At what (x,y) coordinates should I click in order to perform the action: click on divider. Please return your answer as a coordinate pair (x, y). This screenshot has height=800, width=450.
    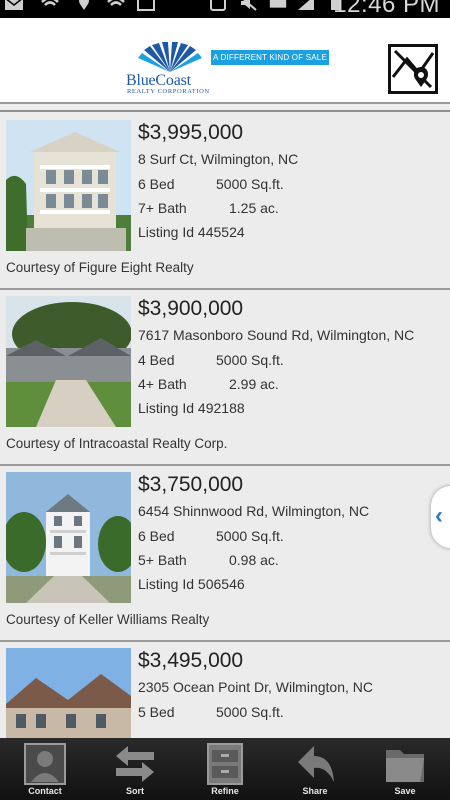
    Looking at the image, I should click on (225, 111).